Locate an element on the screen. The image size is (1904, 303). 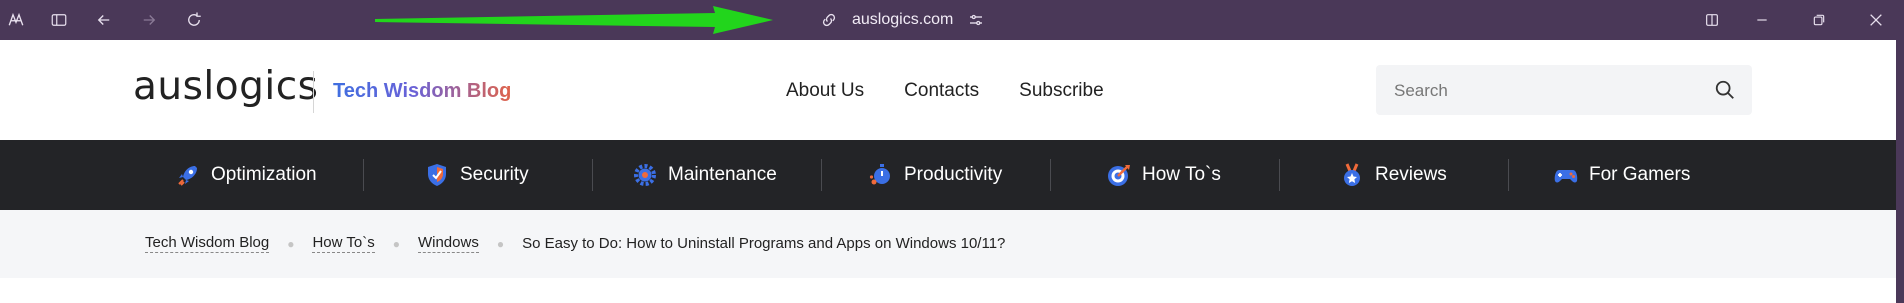
category-label: Productivity is located at coordinates (953, 174).